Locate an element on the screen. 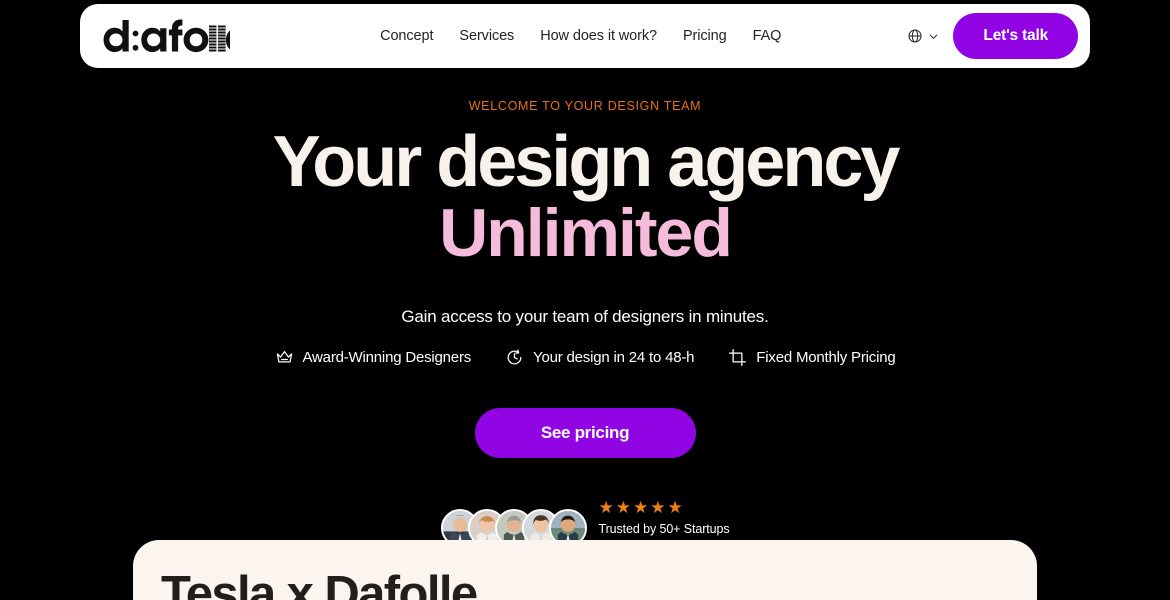 This screenshot has height=600, width=1170. hero-headline-accent: Unlimited is located at coordinates (586, 233).